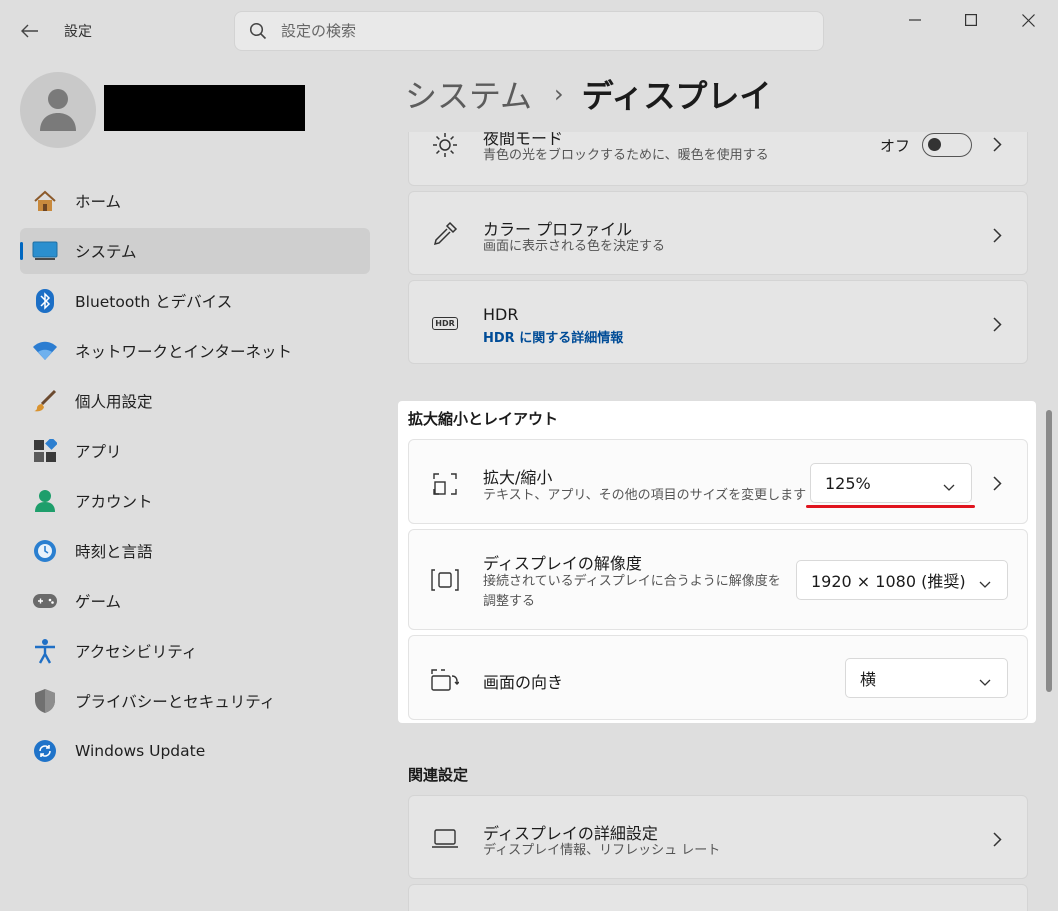  Describe the element at coordinates (204, 108) in the screenshot. I see `redacted-user-name` at that location.